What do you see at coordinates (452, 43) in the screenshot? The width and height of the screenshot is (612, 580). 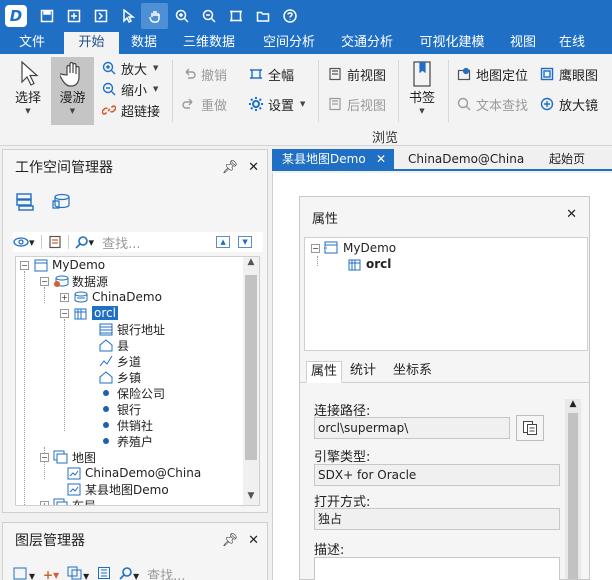 I see `tab-visual-modeling: 可视化建模` at bounding box center [452, 43].